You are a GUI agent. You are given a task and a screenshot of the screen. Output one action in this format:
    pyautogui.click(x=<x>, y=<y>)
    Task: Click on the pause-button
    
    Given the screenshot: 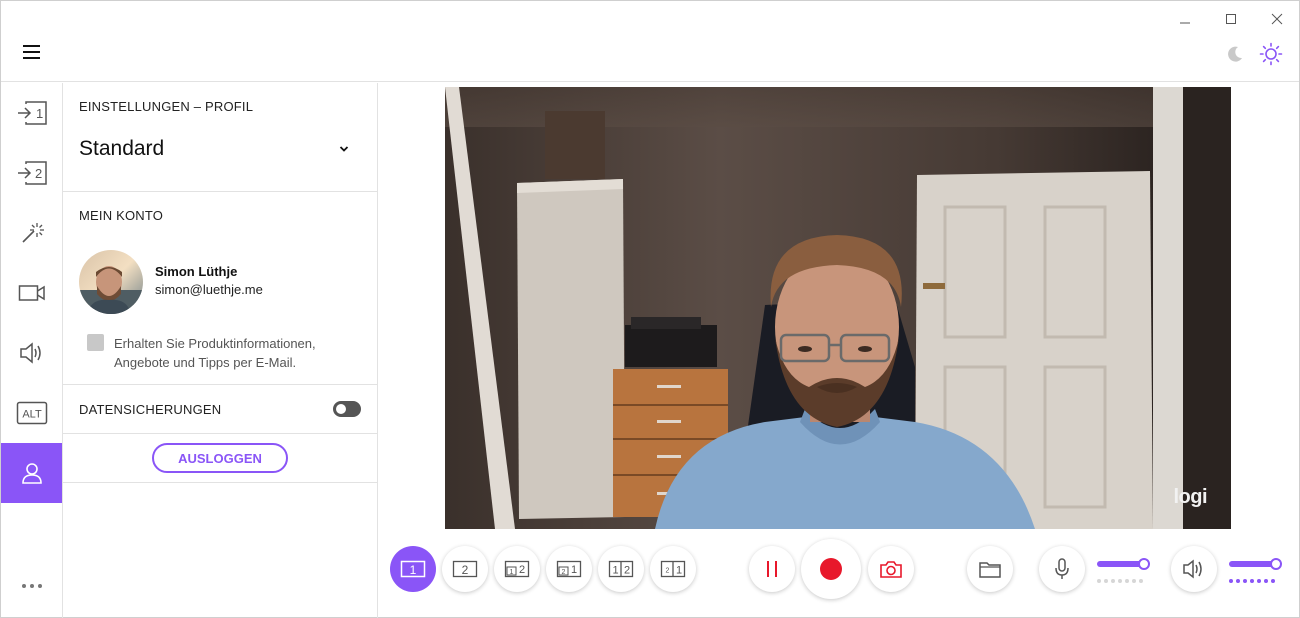 What is the action you would take?
    pyautogui.click(x=772, y=569)
    